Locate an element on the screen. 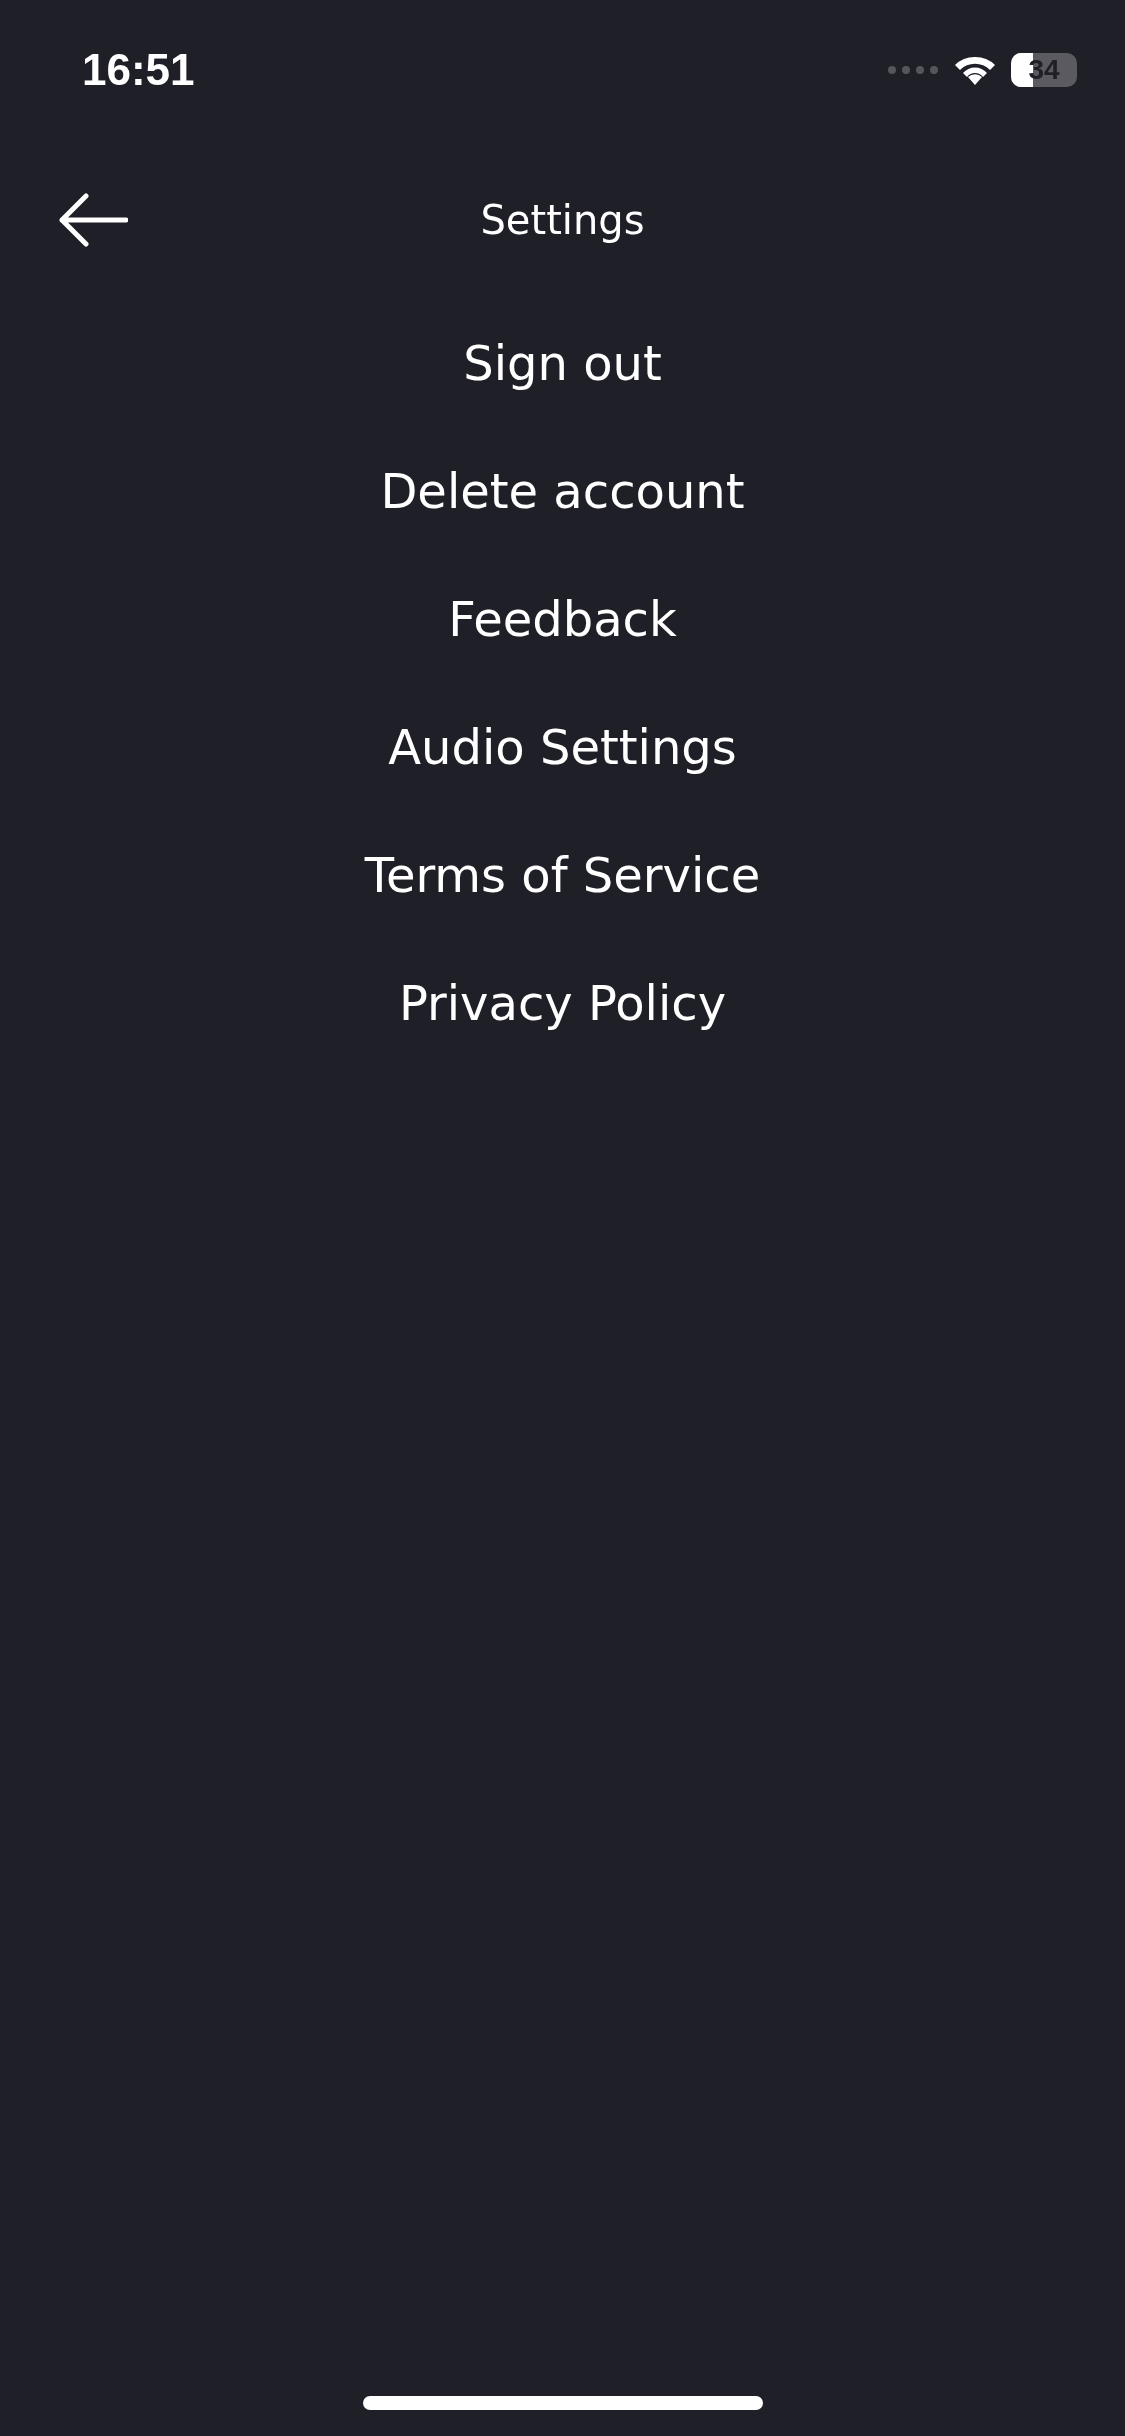 This screenshot has width=1125, height=2436. back-arrow-icon is located at coordinates (92, 220).